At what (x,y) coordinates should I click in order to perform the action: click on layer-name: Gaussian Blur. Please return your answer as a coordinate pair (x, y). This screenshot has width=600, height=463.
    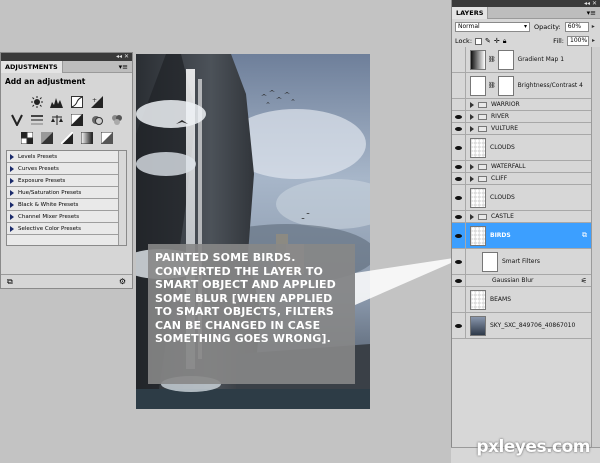
    Looking at the image, I should click on (513, 280).